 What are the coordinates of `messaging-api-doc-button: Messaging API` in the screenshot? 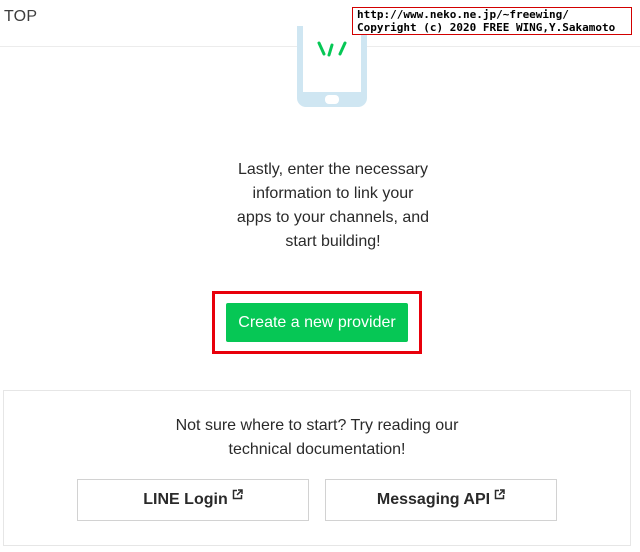 It's located at (441, 500).